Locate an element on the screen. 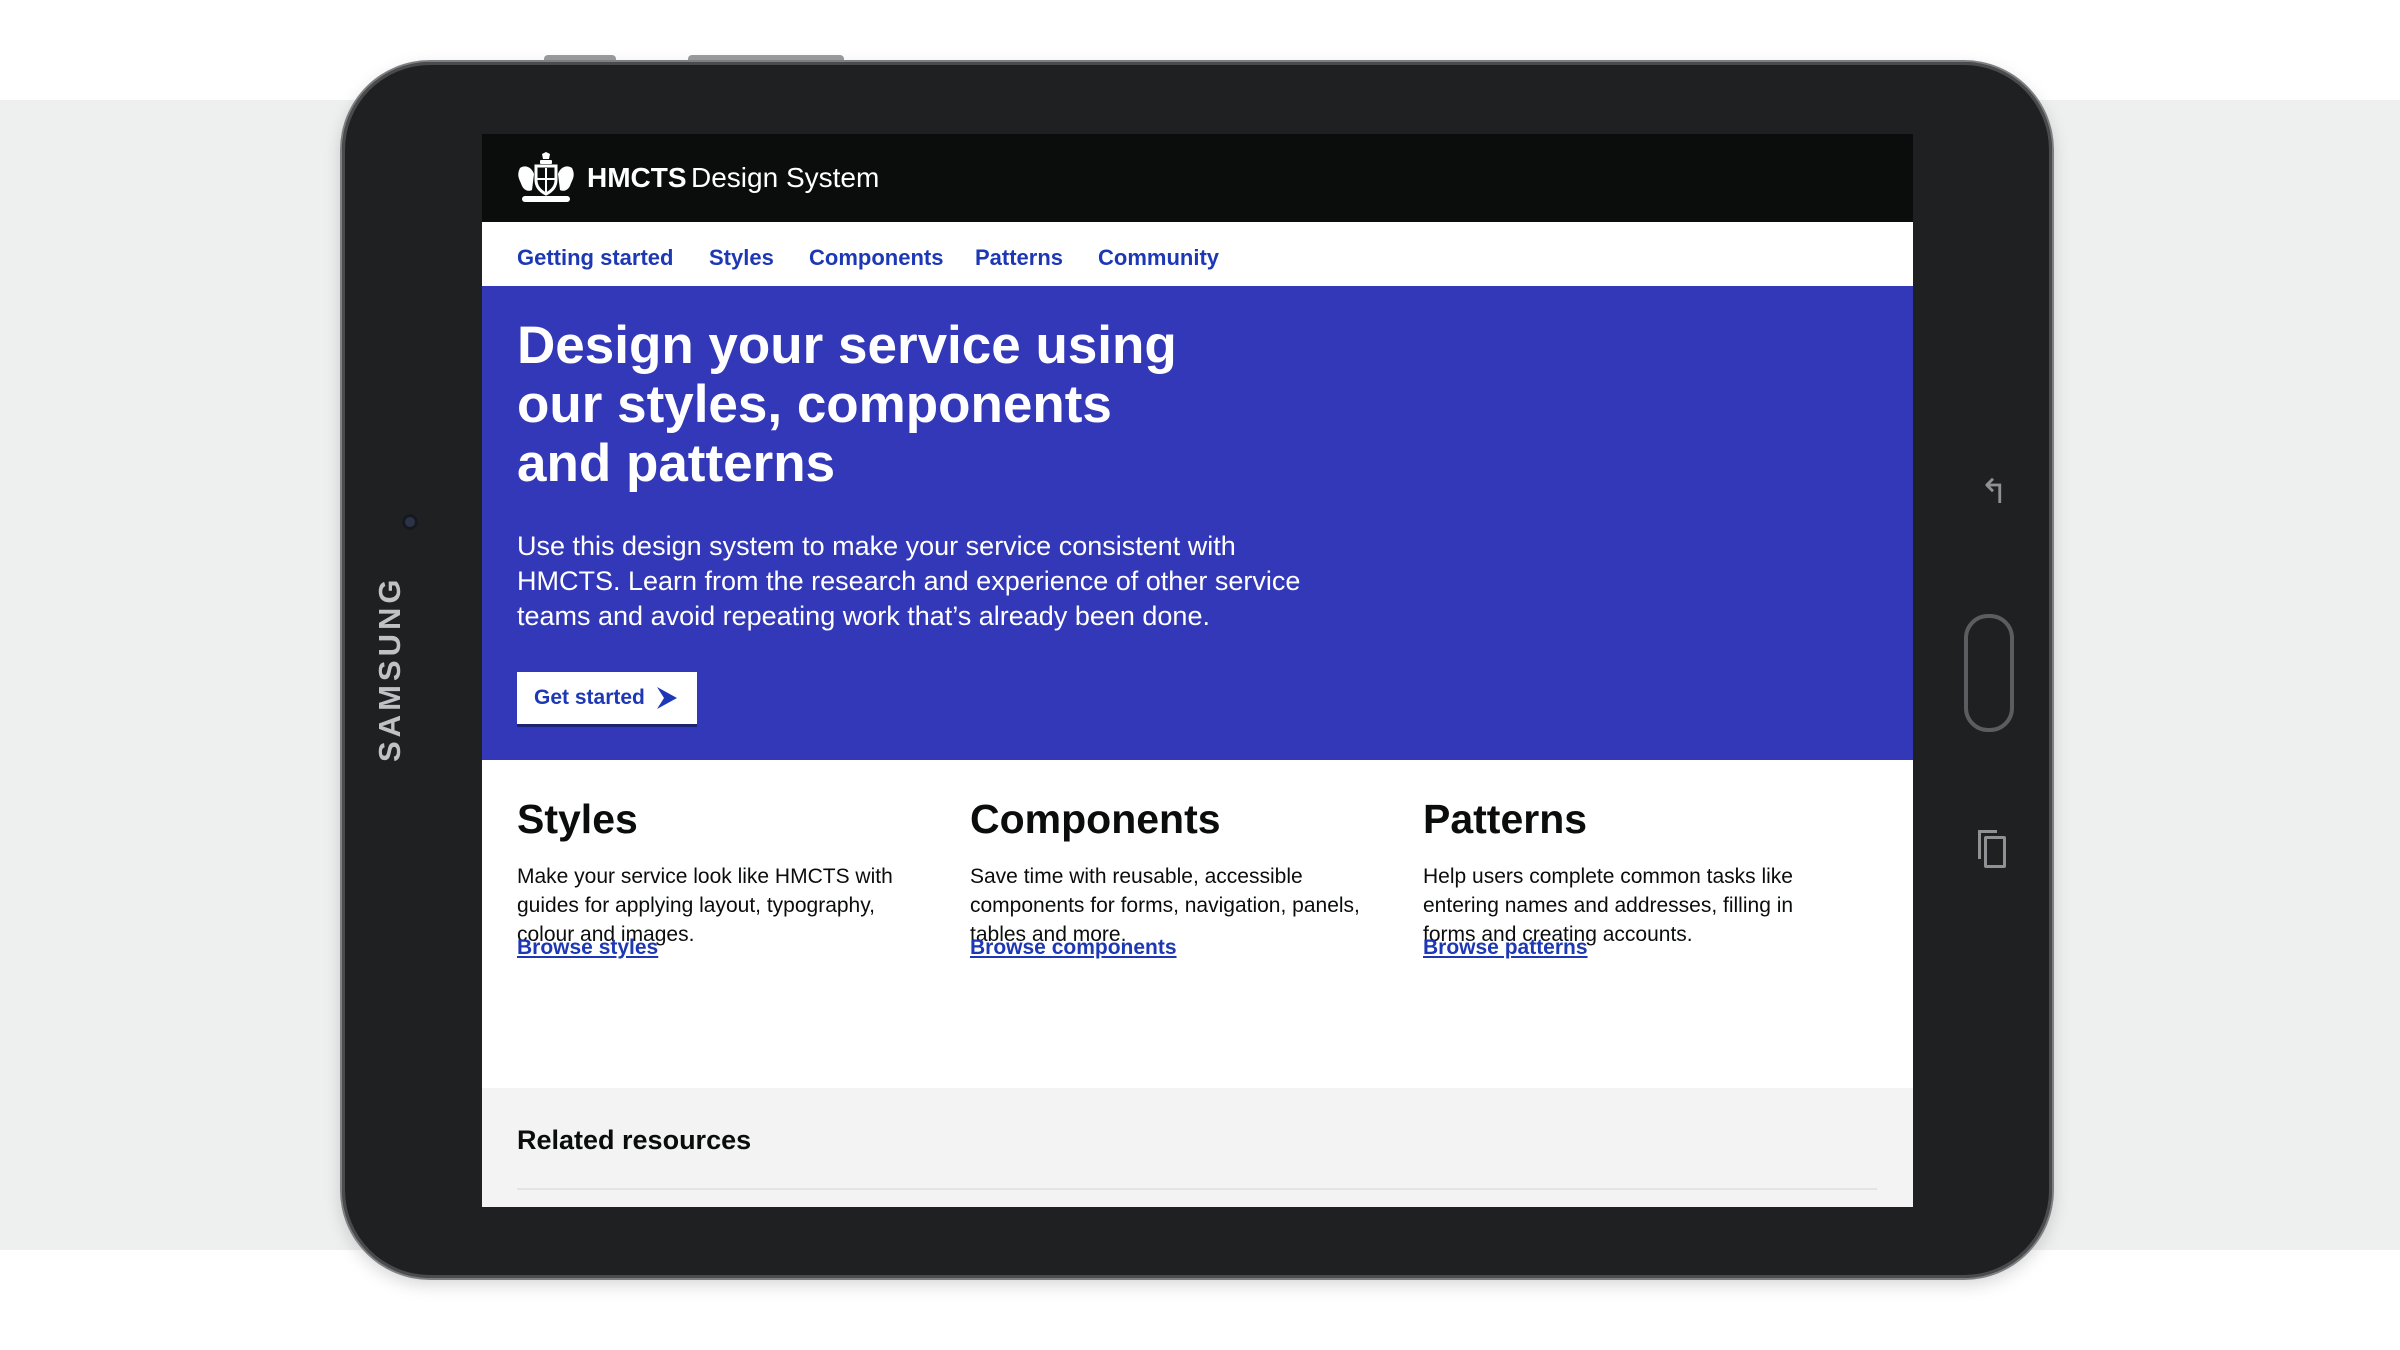  nav-item-patterns: Patterns is located at coordinates (1019, 258).